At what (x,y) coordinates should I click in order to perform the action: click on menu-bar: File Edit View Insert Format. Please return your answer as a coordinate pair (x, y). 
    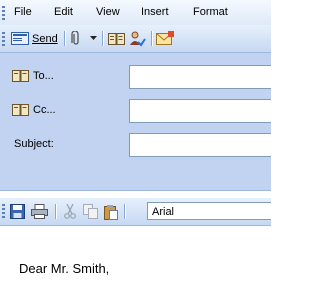
    Looking at the image, I should click on (135, 13).